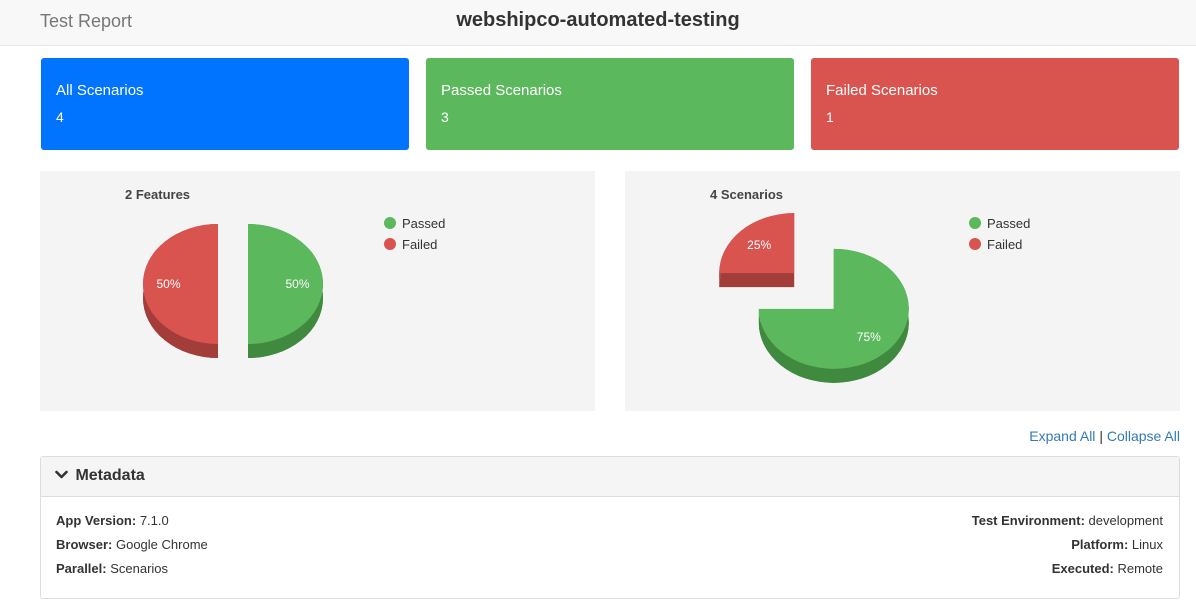  I want to click on project-title: webshipco-automated-testing, so click(598, 20).